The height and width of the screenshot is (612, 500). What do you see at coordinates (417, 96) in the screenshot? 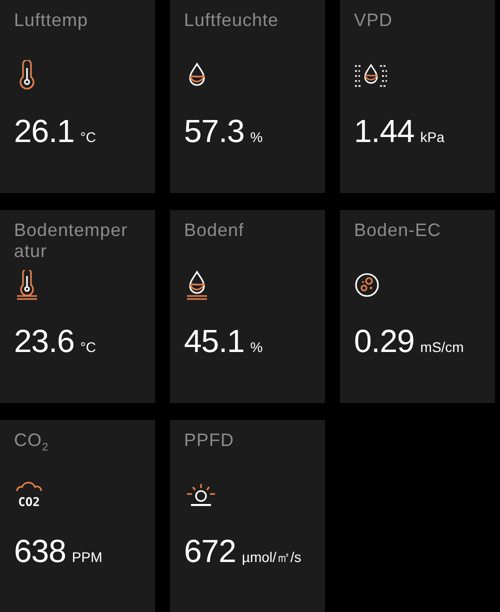
I see `sensor-card: VPD 1.44 kPa` at bounding box center [417, 96].